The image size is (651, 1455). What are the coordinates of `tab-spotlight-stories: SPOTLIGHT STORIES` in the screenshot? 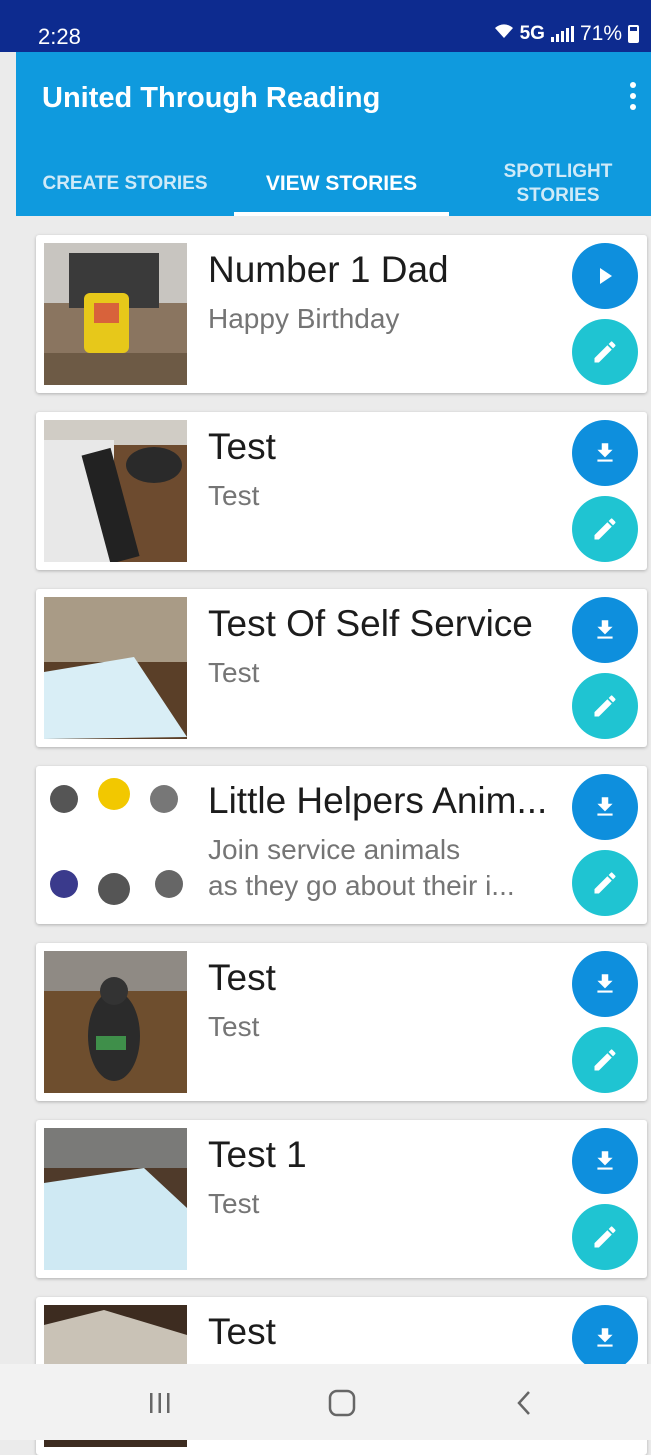 It's located at (550, 184).